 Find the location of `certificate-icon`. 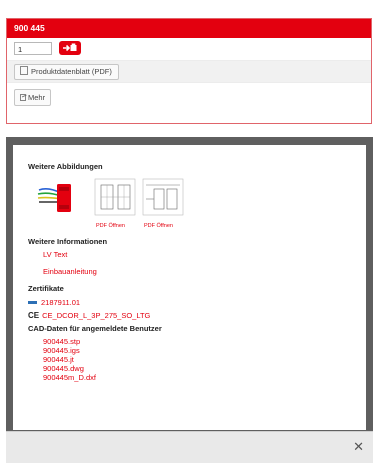

certificate-icon is located at coordinates (32, 302).